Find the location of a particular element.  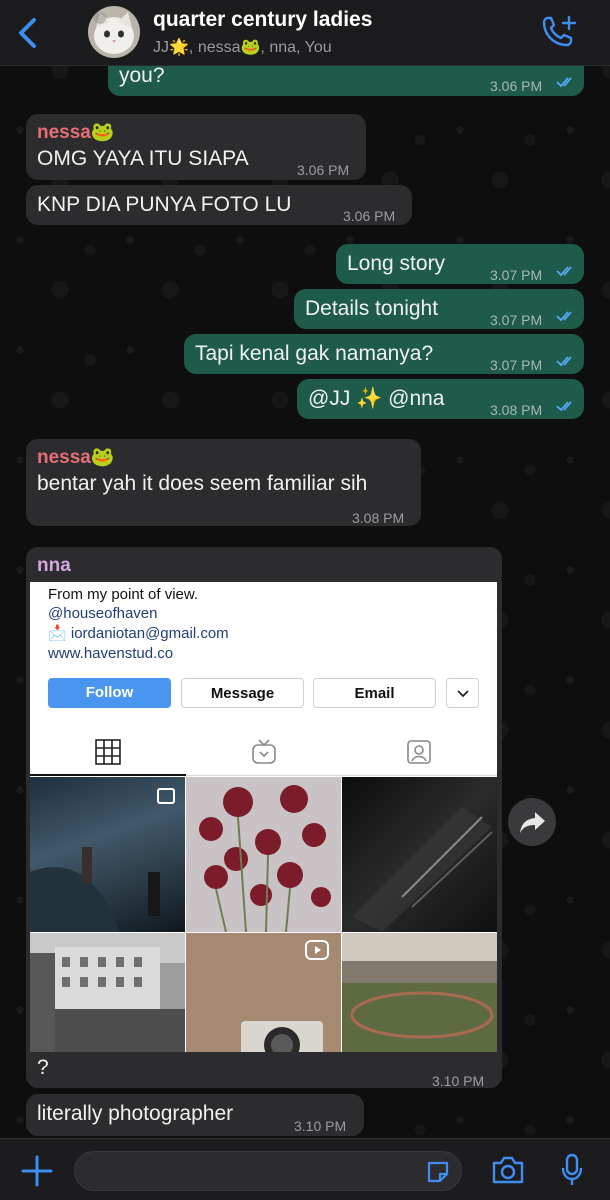

tagged-icon is located at coordinates (419, 752).